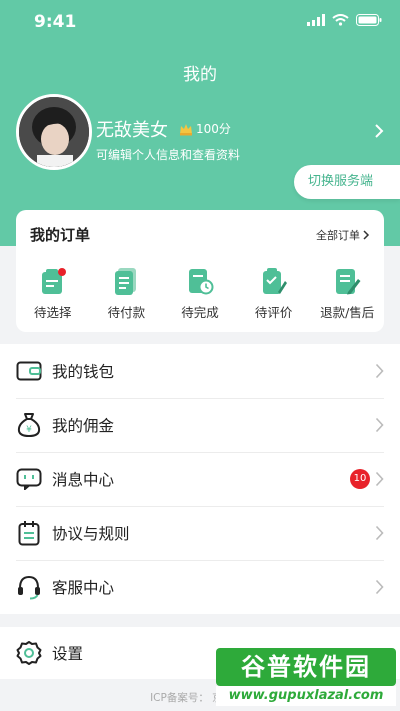 The image size is (400, 711). I want to click on wifi-icon, so click(340, 20).